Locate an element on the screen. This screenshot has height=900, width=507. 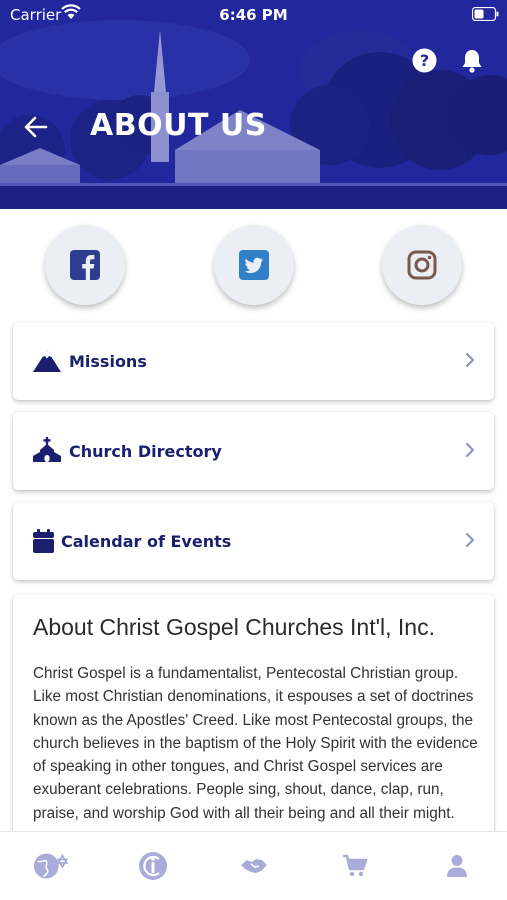
mountain-icon is located at coordinates (47, 361).